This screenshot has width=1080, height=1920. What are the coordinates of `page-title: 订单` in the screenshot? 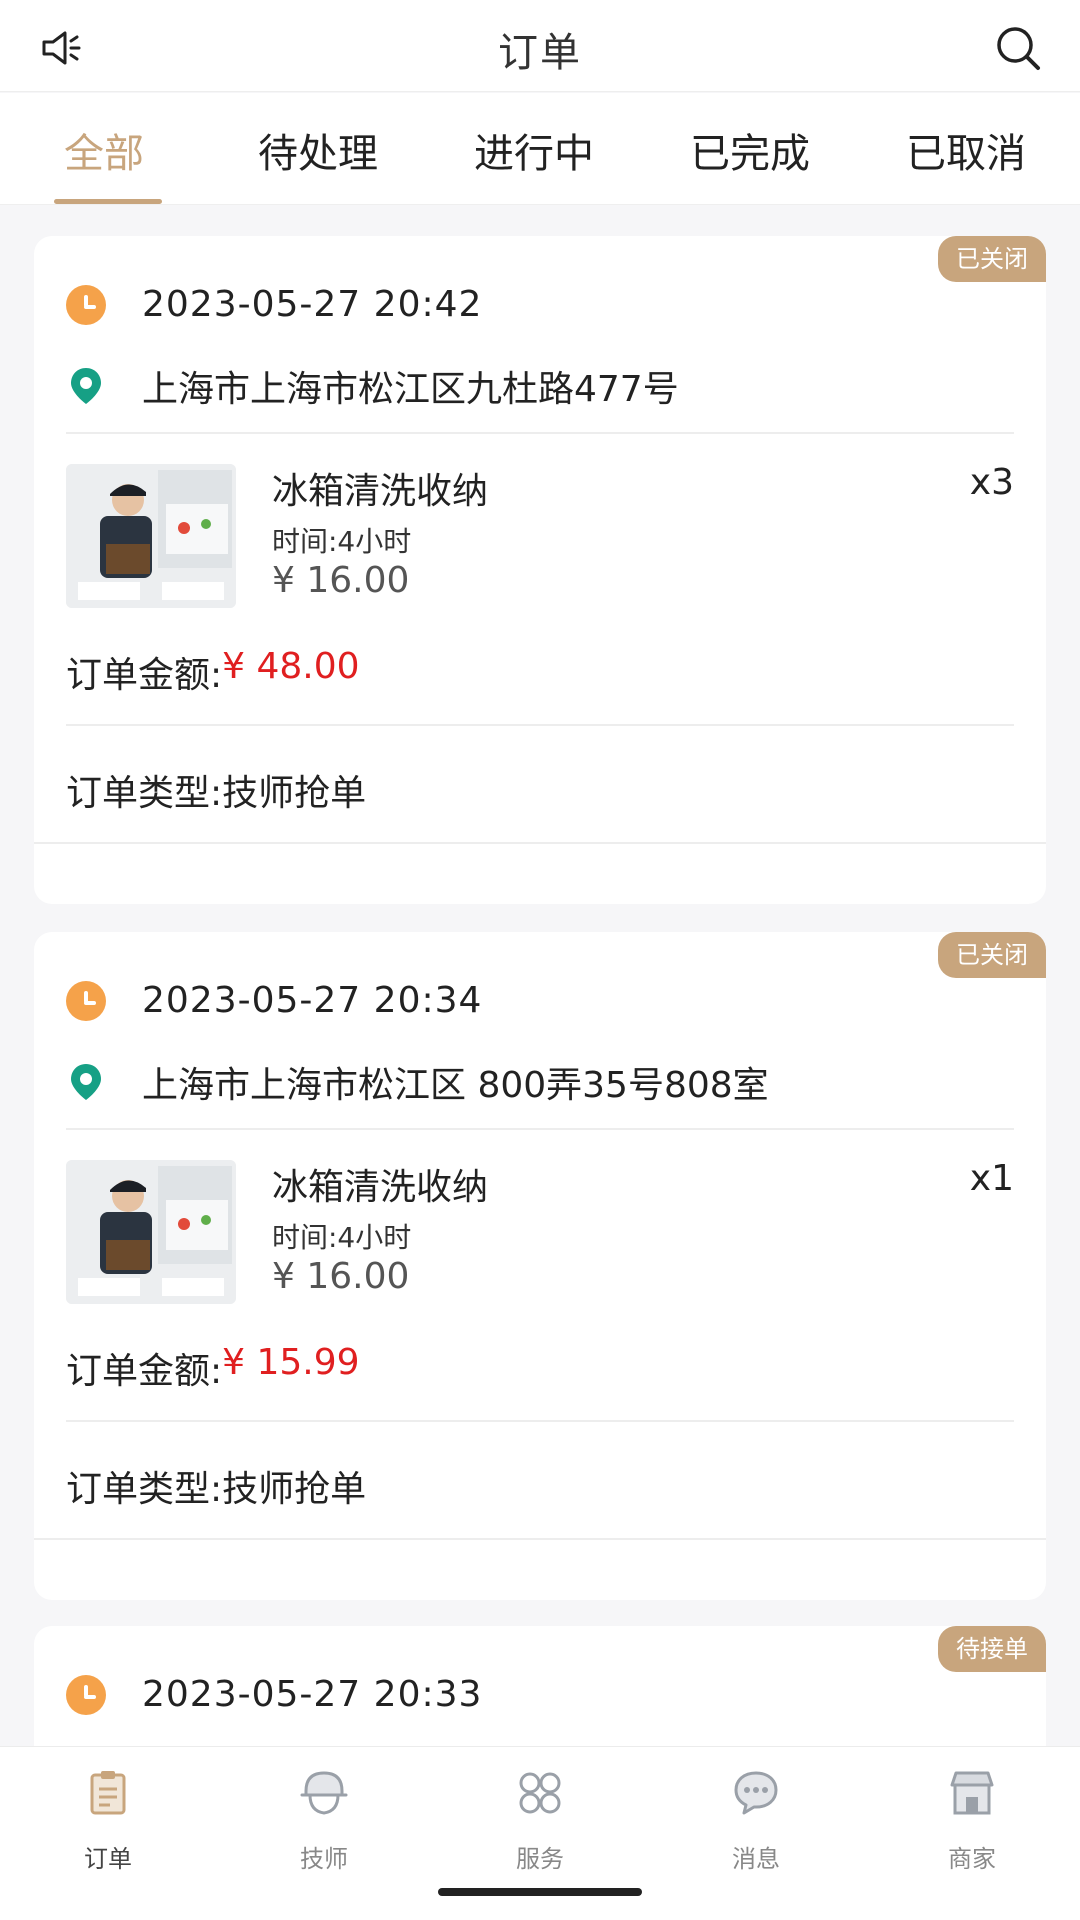 It's located at (540, 53).